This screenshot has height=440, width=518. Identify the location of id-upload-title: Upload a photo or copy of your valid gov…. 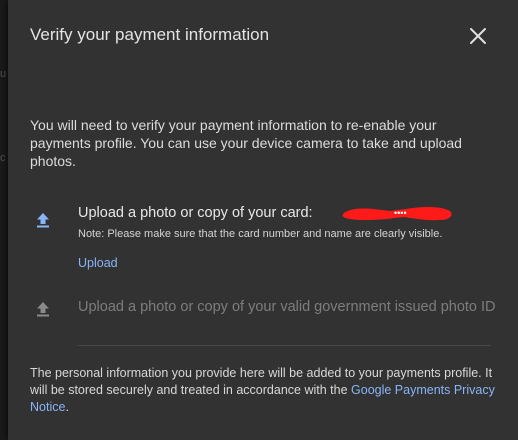
(288, 307).